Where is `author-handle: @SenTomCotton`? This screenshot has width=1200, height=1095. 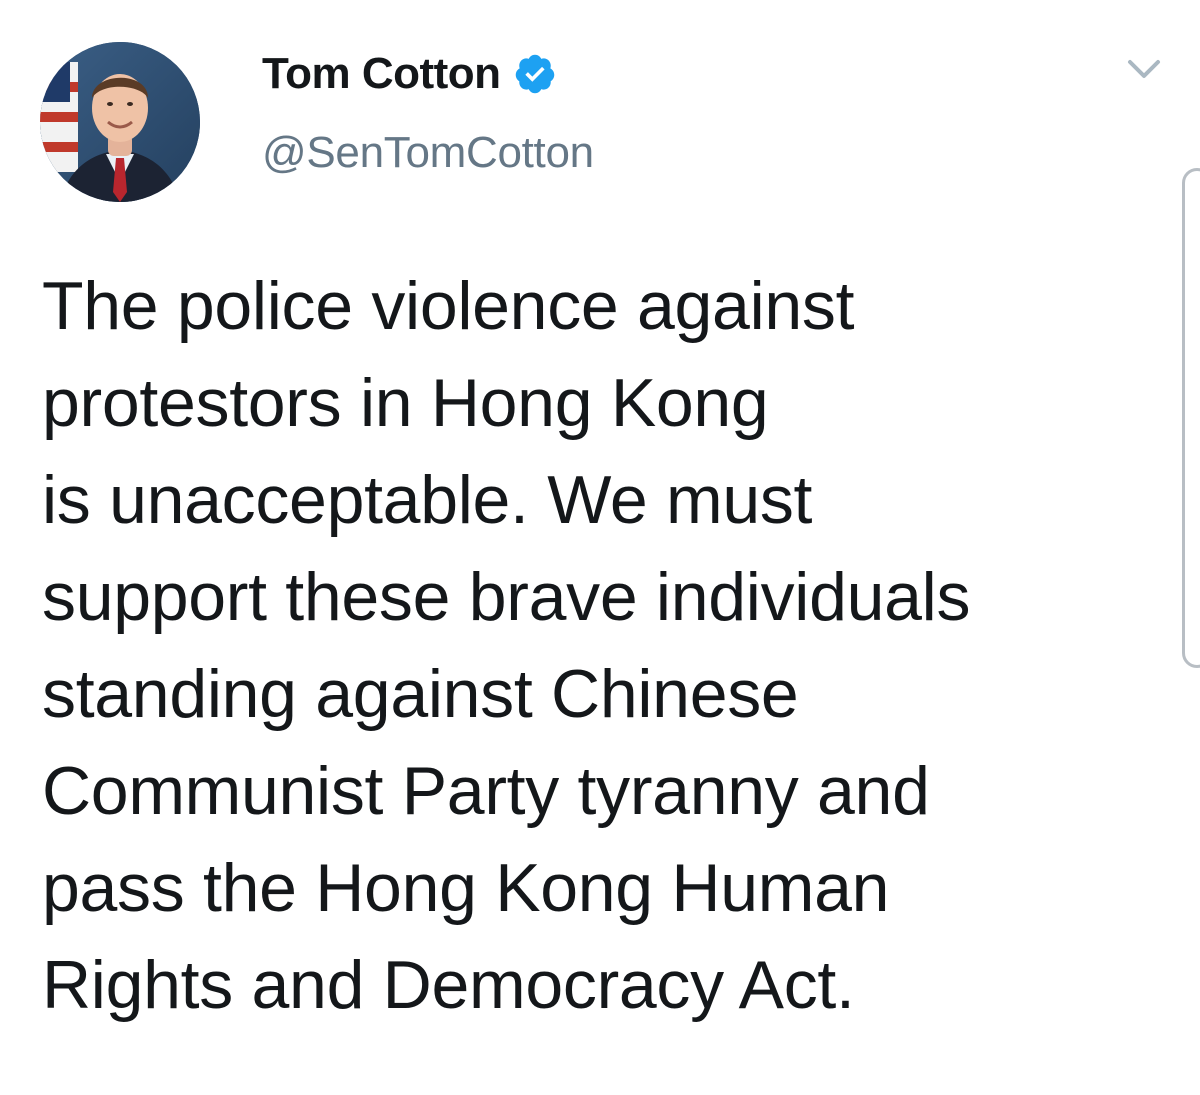
author-handle: @SenTomCotton is located at coordinates (428, 153).